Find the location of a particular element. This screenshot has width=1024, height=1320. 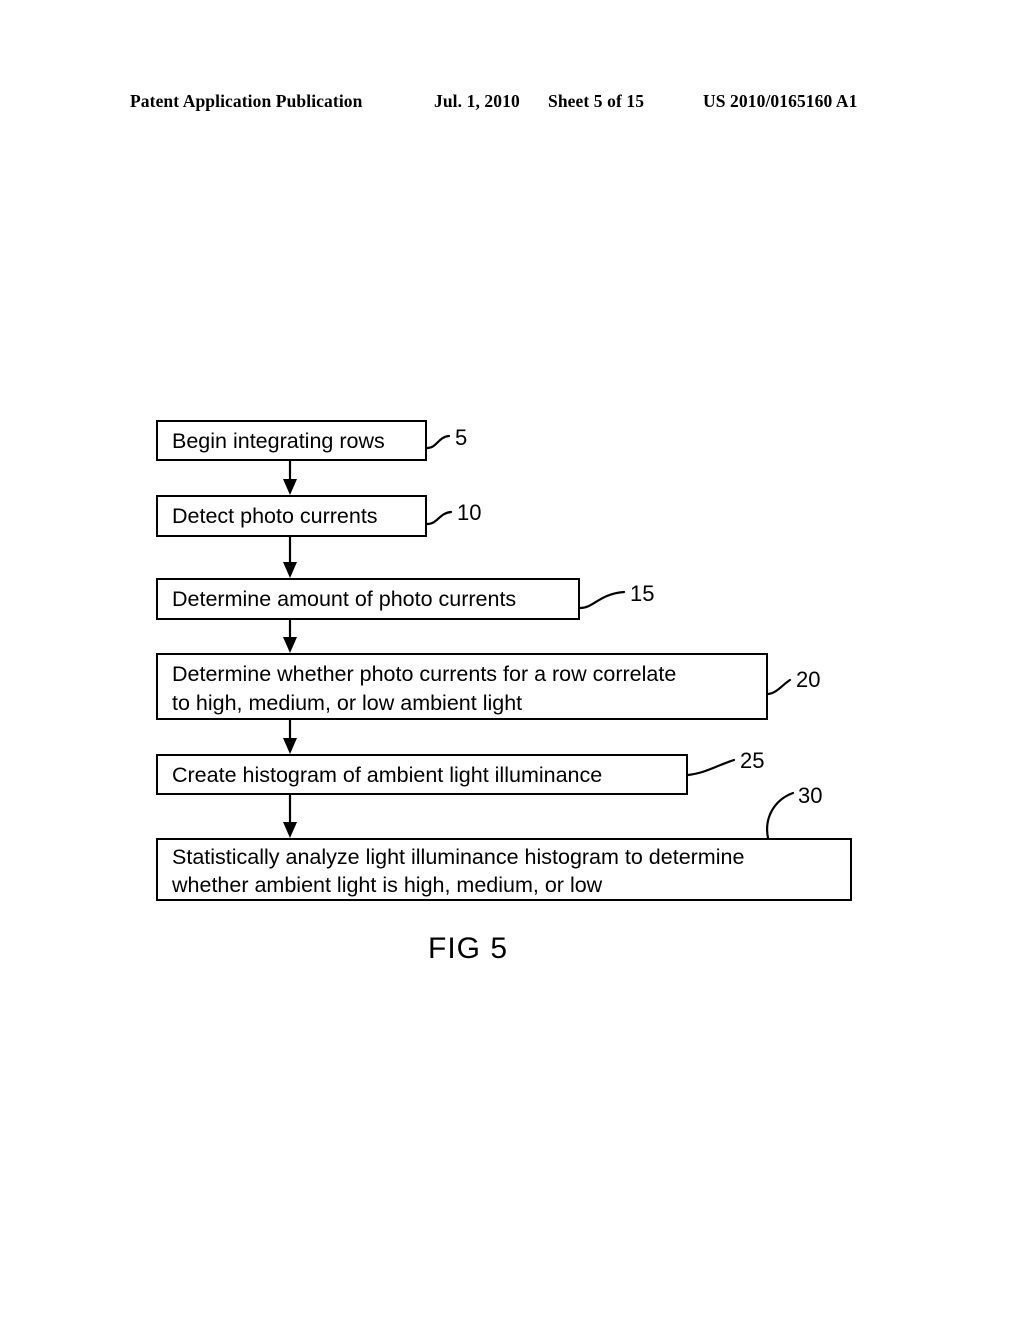

flowchart-step-box-10: Detect photo currents is located at coordinates (291, 516).